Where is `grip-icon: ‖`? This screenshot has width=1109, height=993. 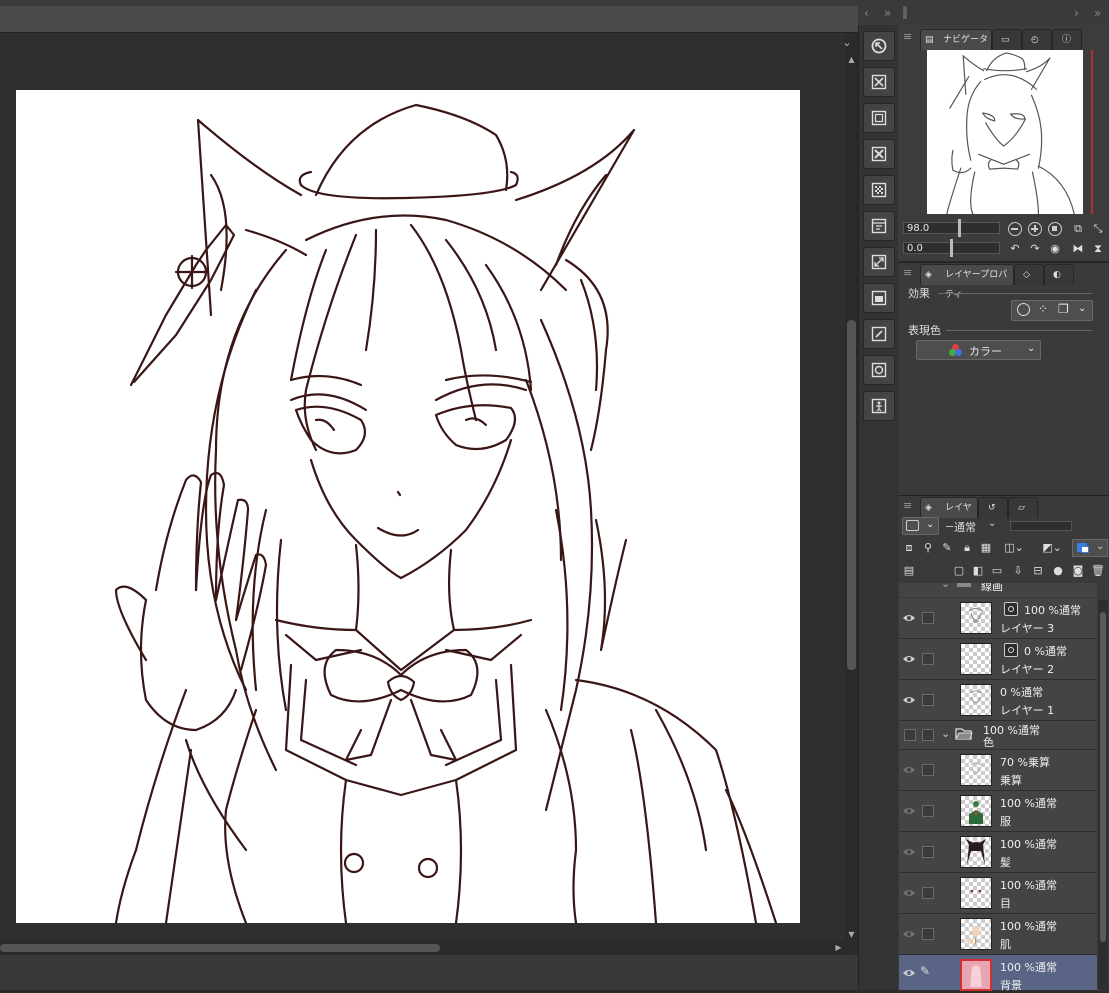 grip-icon: ‖ is located at coordinates (905, 12).